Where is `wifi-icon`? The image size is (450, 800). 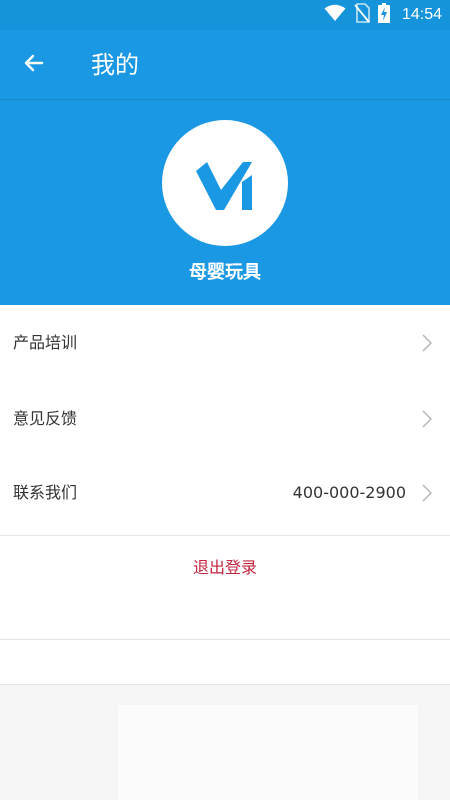 wifi-icon is located at coordinates (335, 15).